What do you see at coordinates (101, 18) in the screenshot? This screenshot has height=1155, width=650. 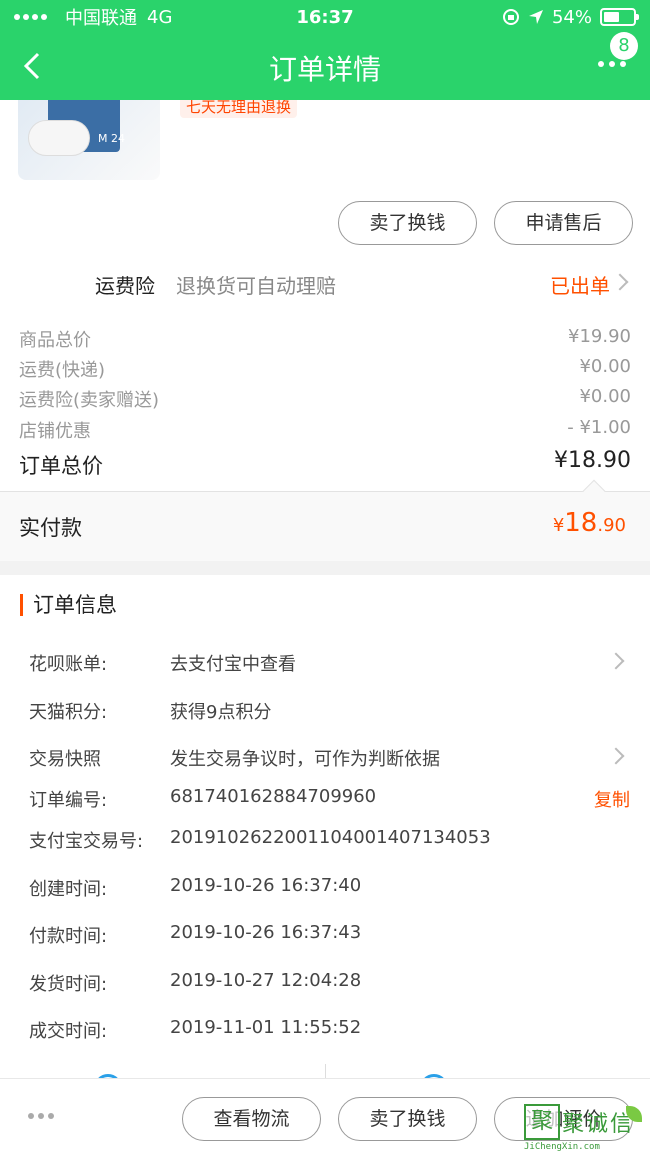 I see `carrier-label: 中国联通` at bounding box center [101, 18].